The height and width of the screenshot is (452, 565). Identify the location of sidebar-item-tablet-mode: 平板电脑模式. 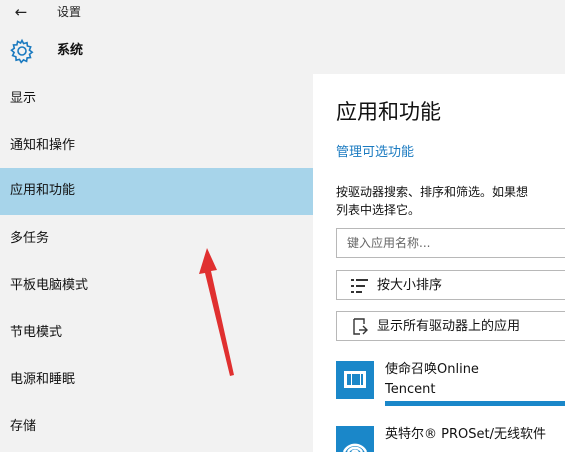
(156, 286).